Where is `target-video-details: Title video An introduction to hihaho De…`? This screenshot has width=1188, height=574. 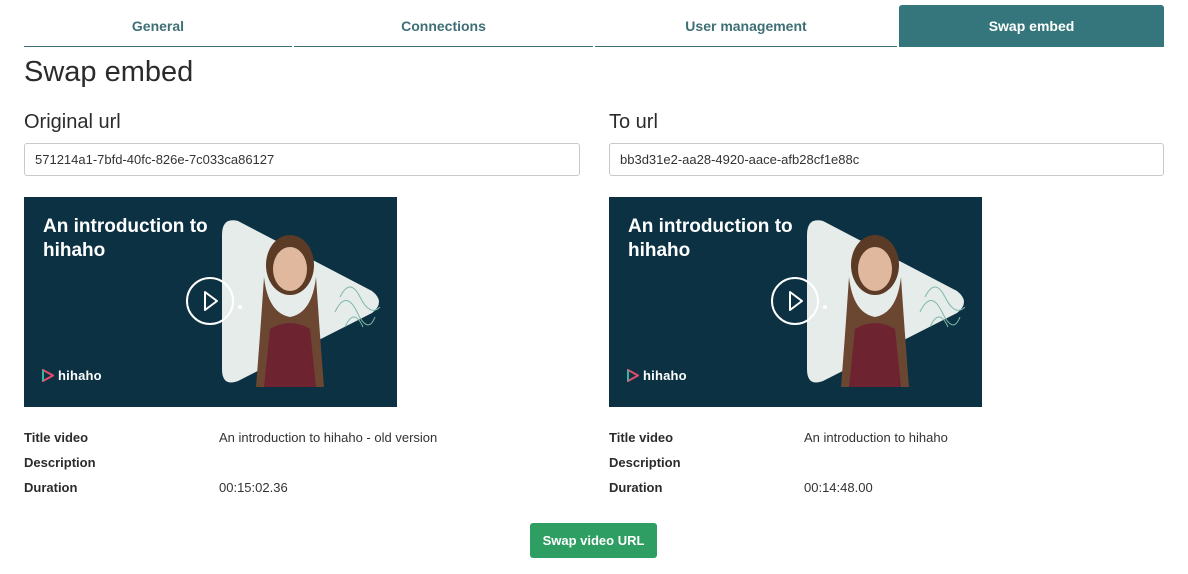
target-video-details: Title video An introduction to hihaho De… is located at coordinates (886, 465).